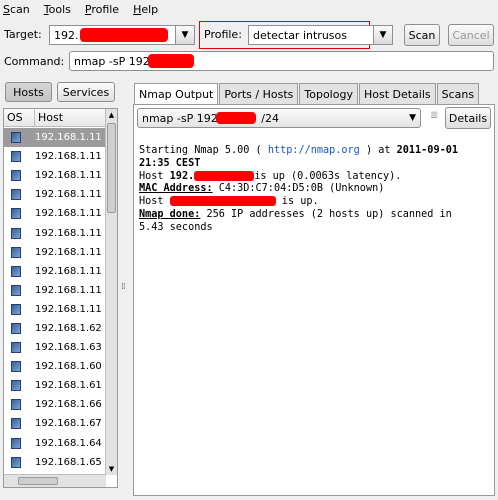  I want to click on output-done-label: Nmap done:, so click(170, 214).